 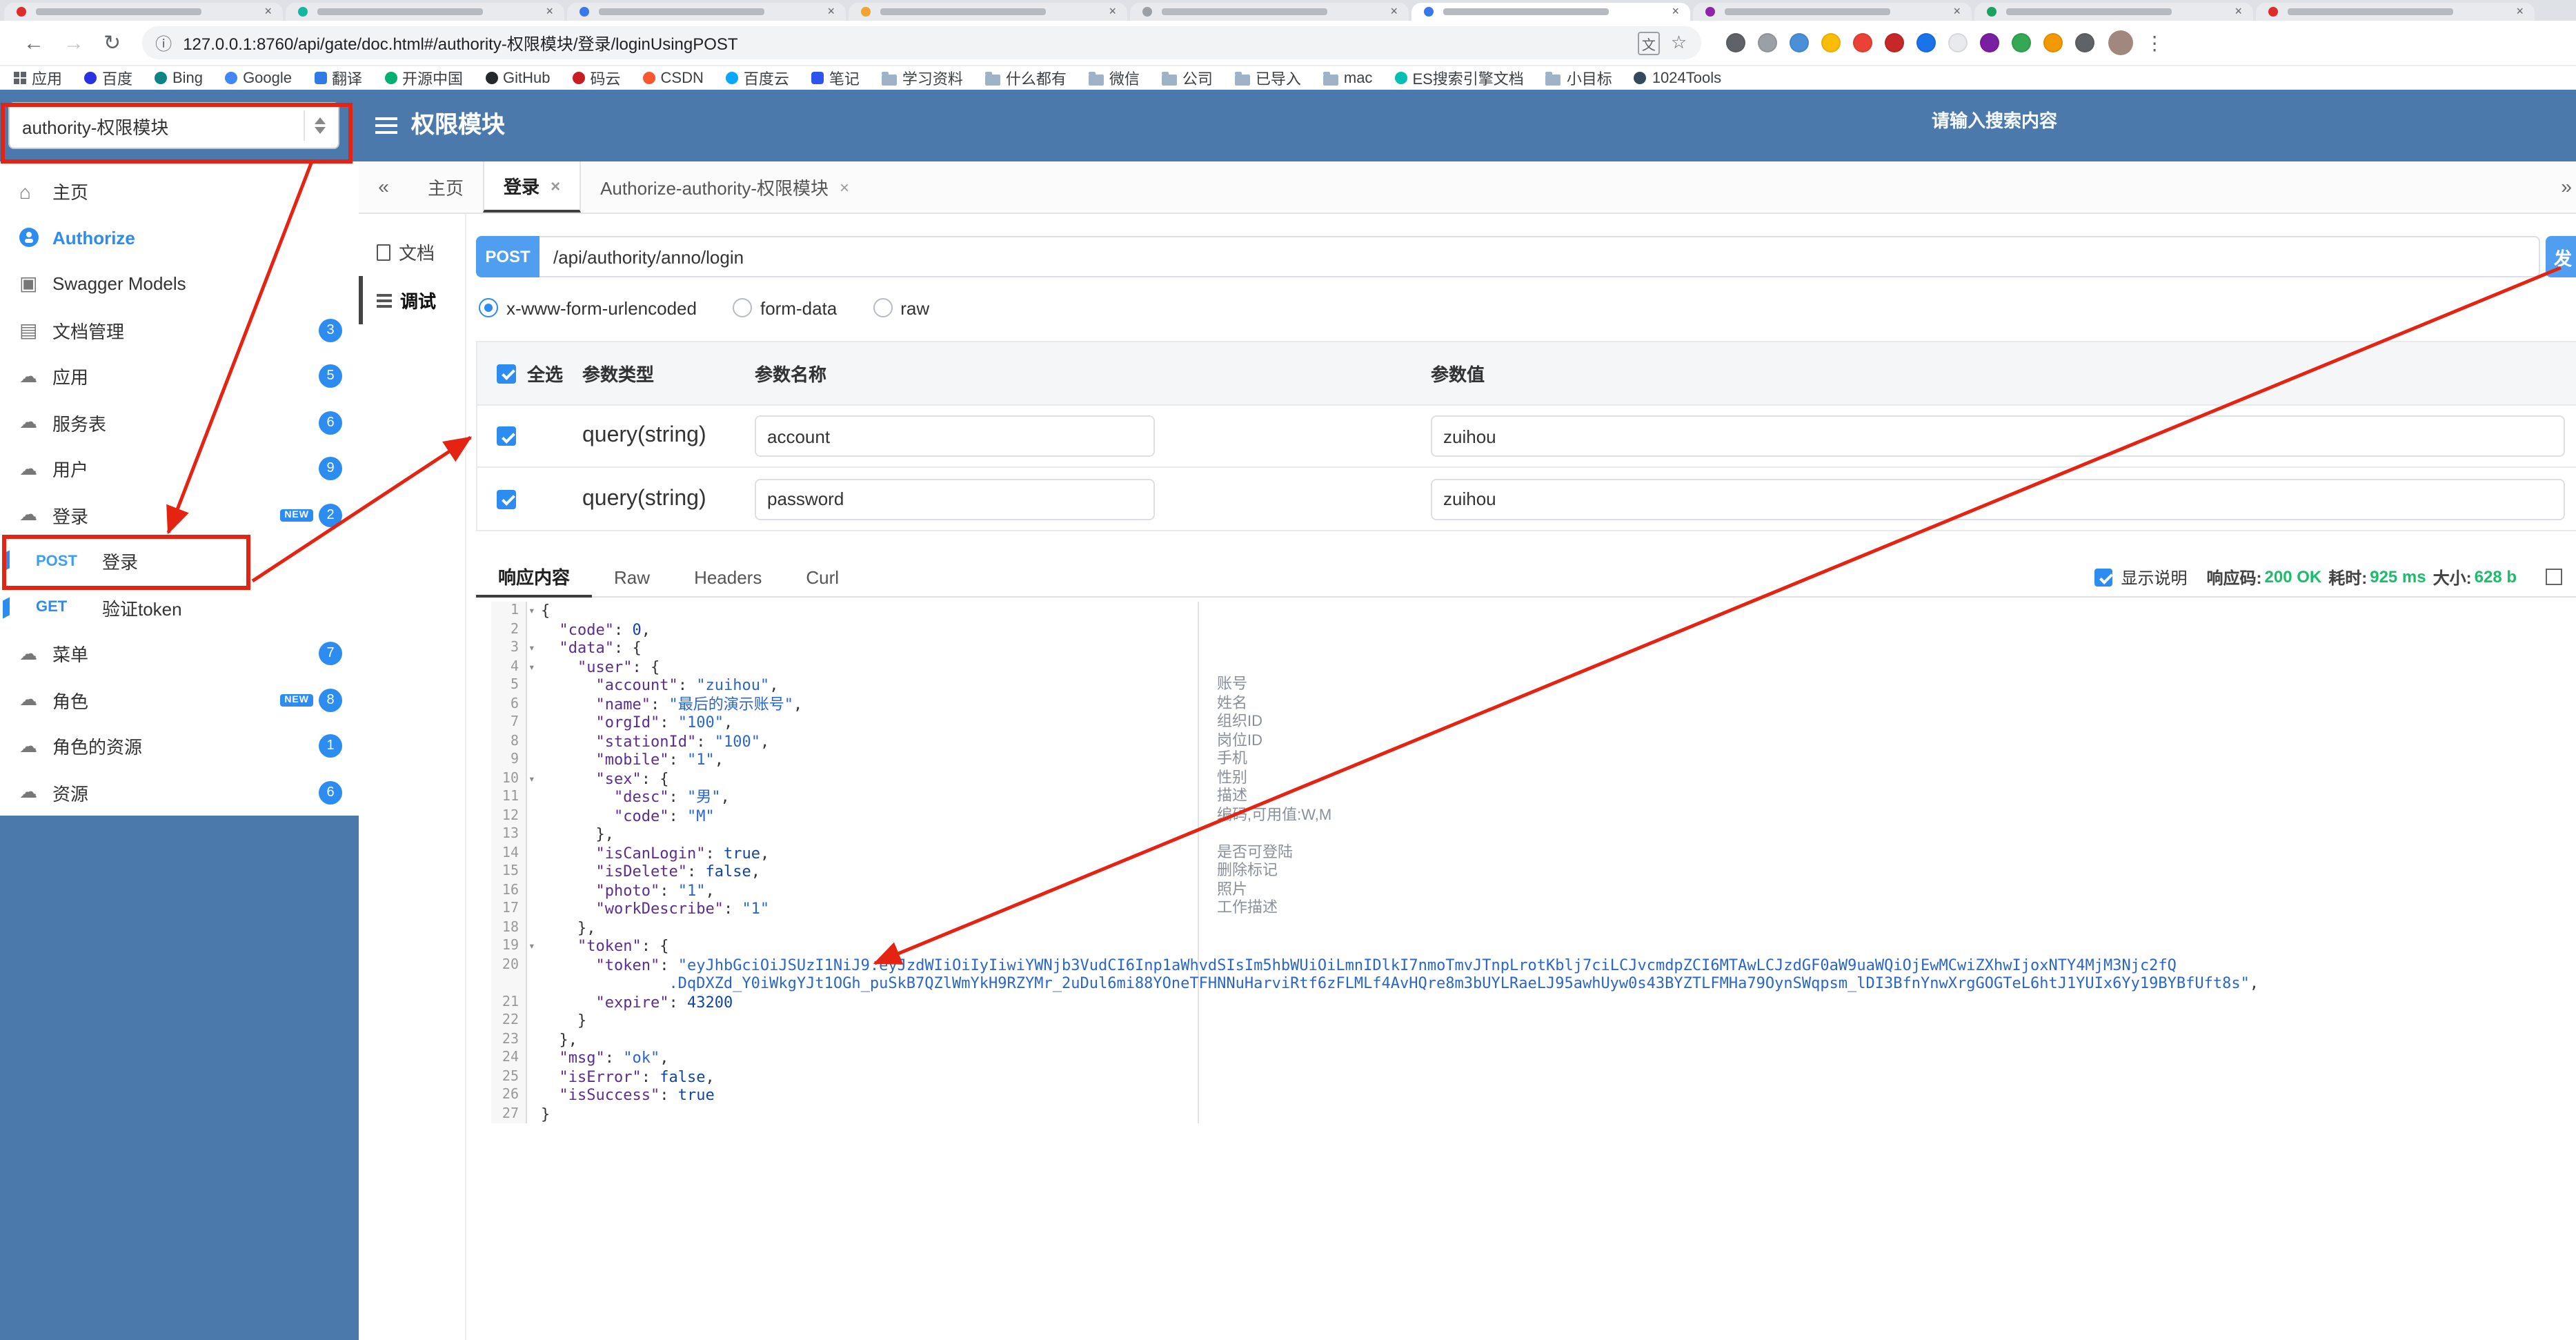 What do you see at coordinates (38, 78) in the screenshot?
I see `bookmark-item: 应用` at bounding box center [38, 78].